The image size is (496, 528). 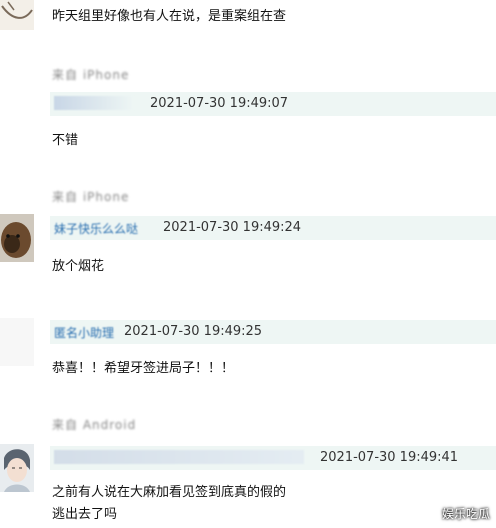 What do you see at coordinates (169, 16) in the screenshot?
I see `comment-text: 昨天组里好像也有人在说，是重案组在查` at bounding box center [169, 16].